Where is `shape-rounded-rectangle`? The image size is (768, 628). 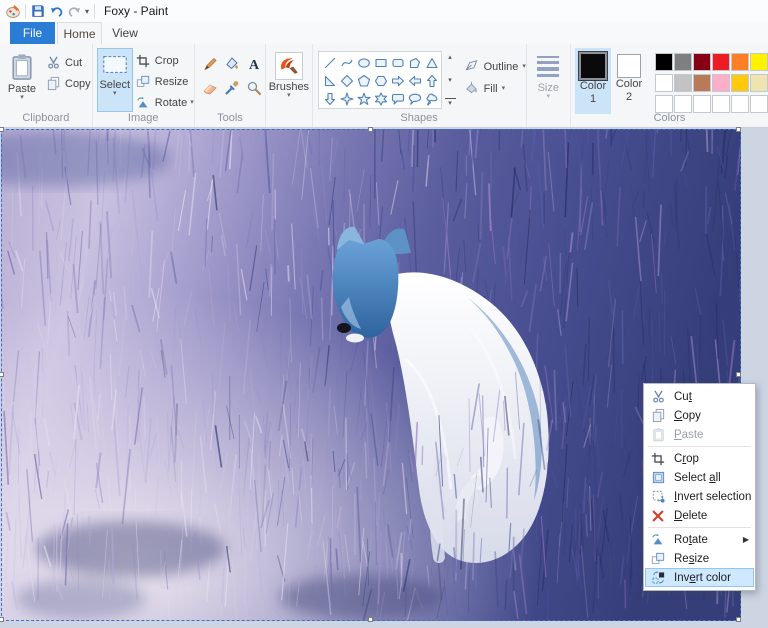 shape-rounded-rectangle is located at coordinates (398, 63).